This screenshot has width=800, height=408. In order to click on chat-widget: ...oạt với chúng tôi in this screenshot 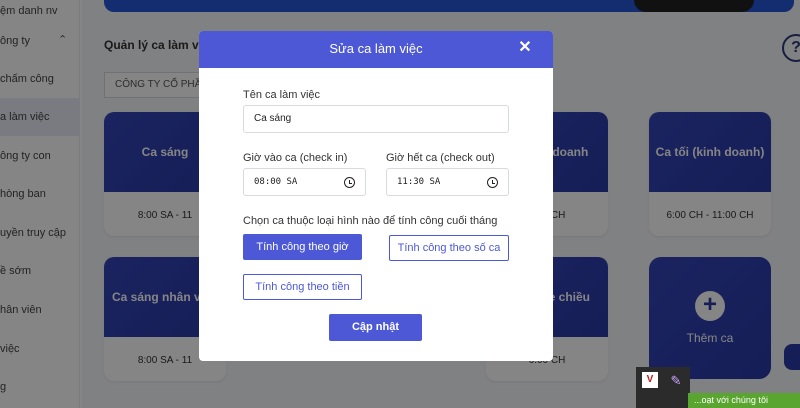, I will do `click(744, 400)`.